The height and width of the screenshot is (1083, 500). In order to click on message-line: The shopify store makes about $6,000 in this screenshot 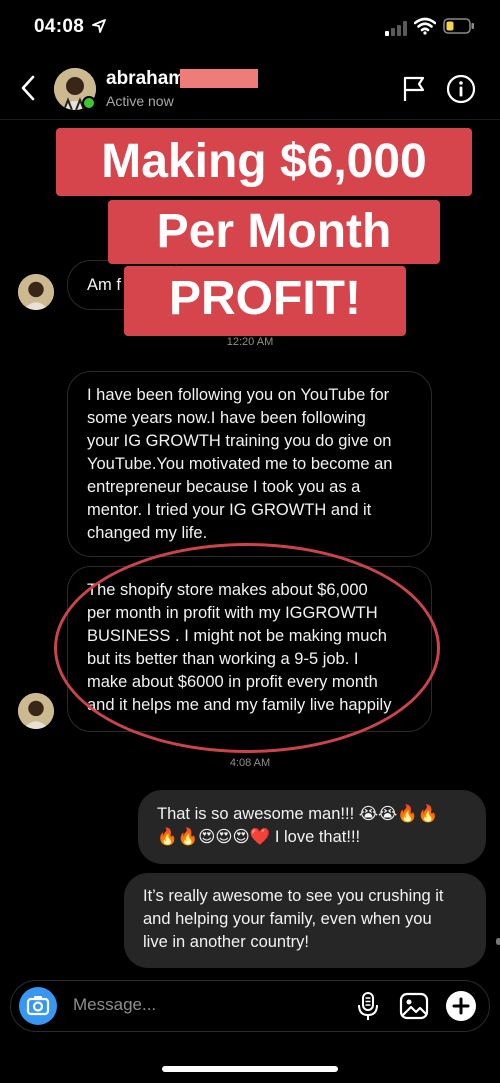, I will do `click(227, 590)`.